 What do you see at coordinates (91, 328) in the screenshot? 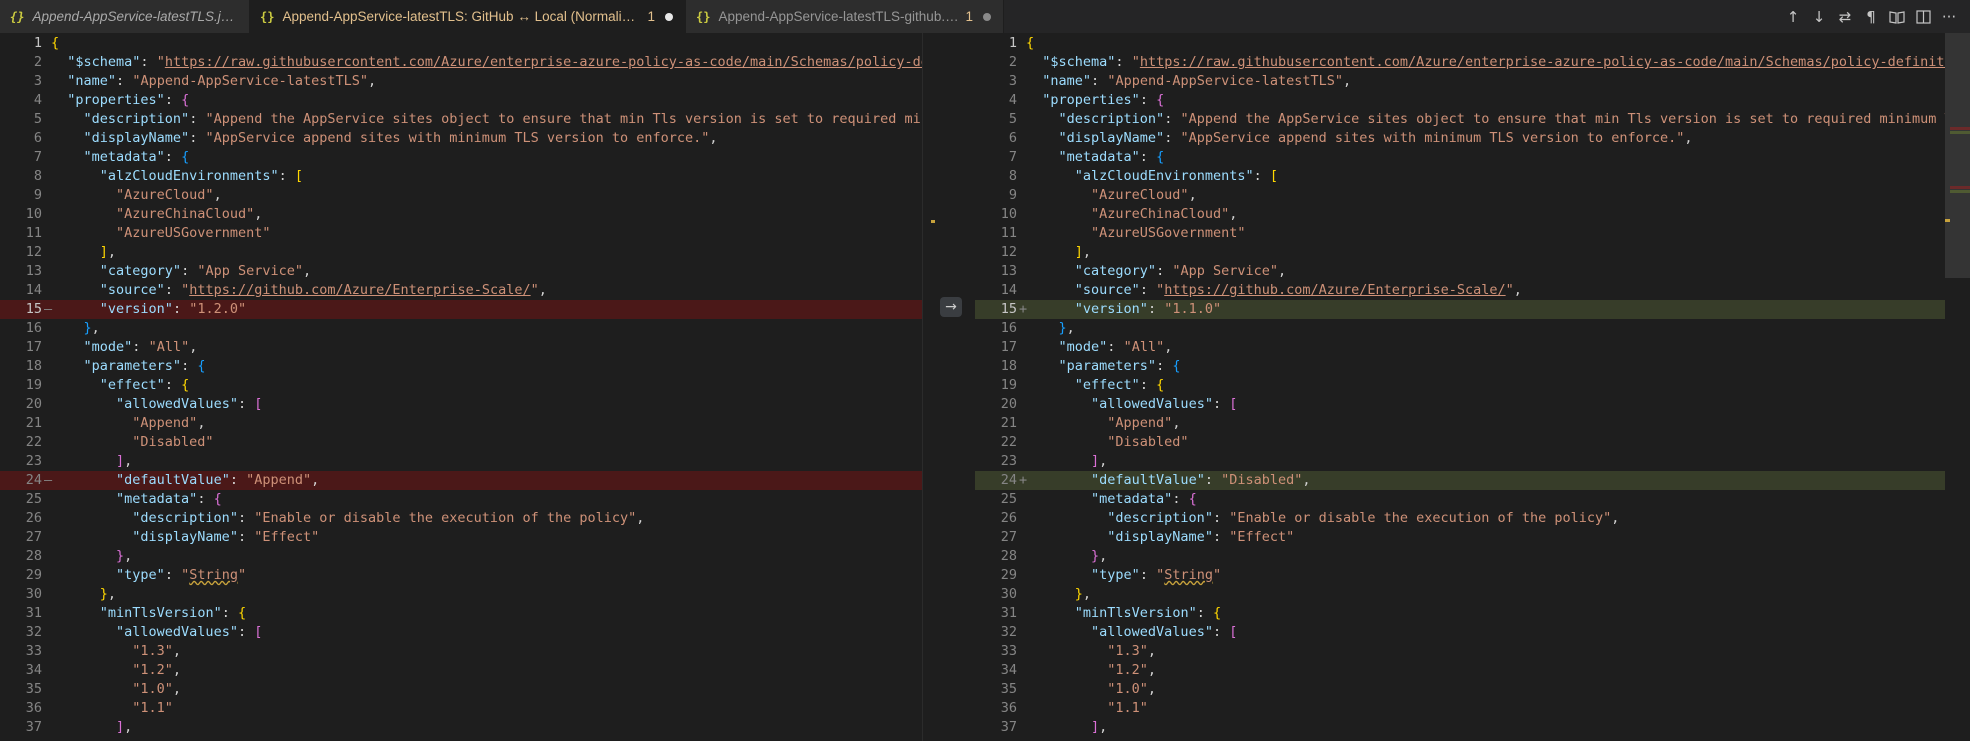
I see `code-text: },` at bounding box center [91, 328].